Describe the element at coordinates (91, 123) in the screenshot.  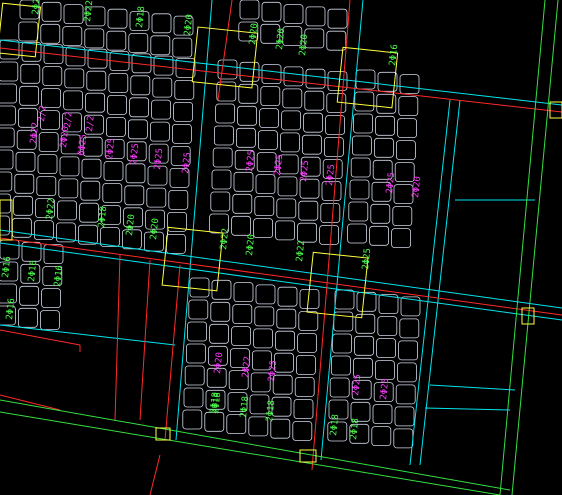
I see `rebar-label: 2/2` at that location.